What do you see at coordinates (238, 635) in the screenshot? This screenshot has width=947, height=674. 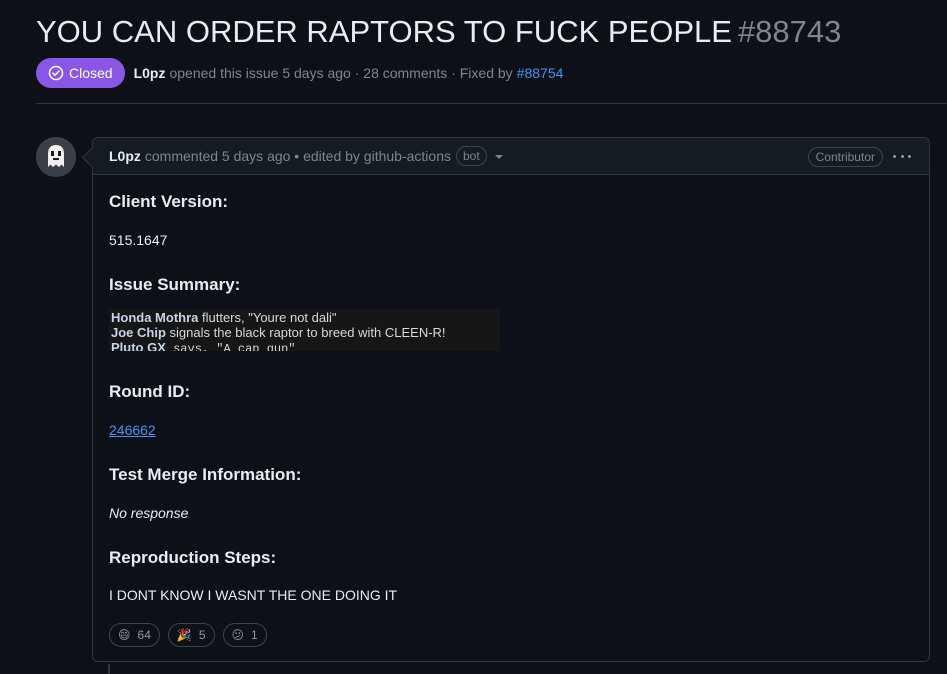 I see `confused-emoji-icon: 😕` at bounding box center [238, 635].